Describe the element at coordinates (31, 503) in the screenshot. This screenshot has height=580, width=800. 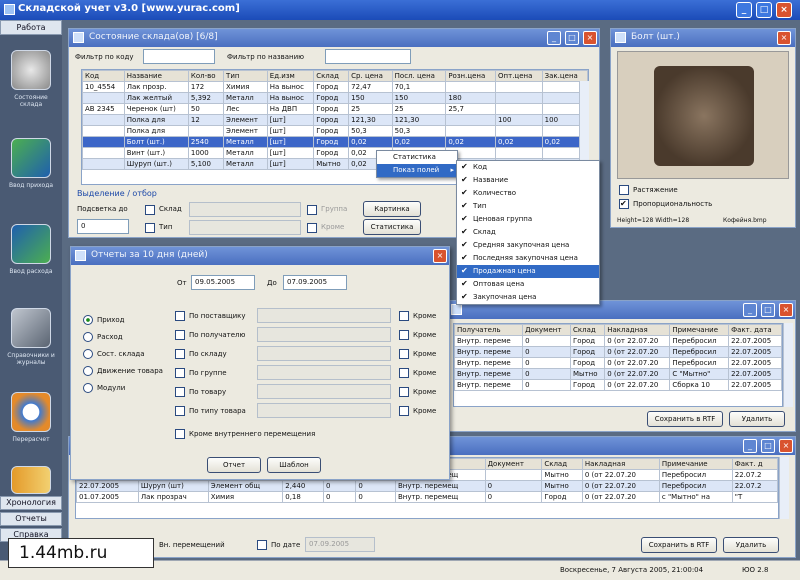
I see `sidebar-history: Хронология` at that location.